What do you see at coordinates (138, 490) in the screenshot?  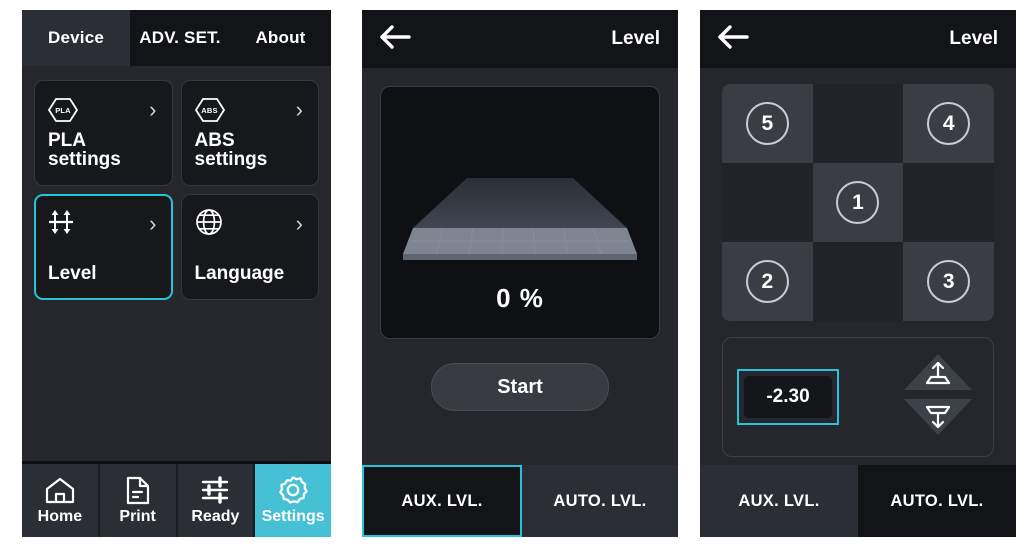 I see `document-icon` at bounding box center [138, 490].